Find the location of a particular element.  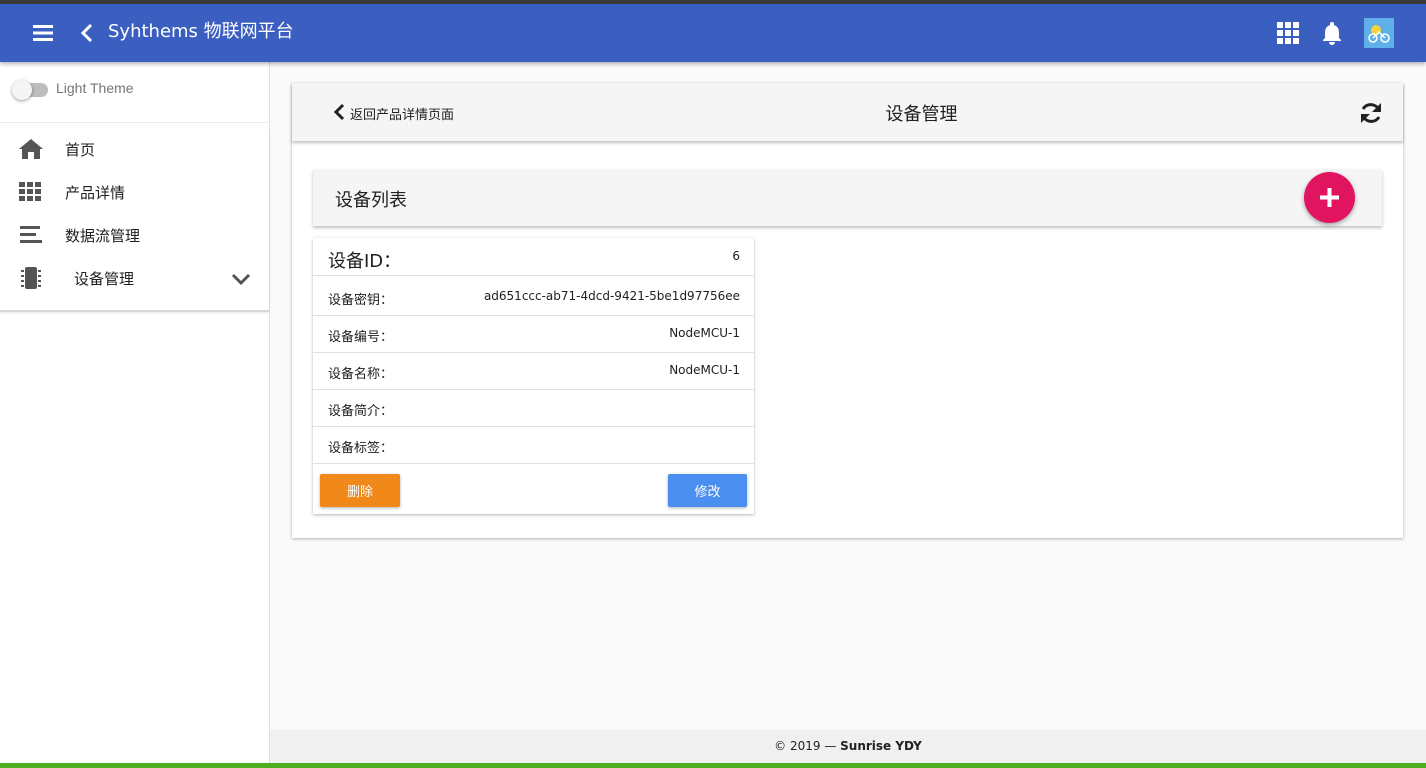

refresh-icon is located at coordinates (1371, 113).